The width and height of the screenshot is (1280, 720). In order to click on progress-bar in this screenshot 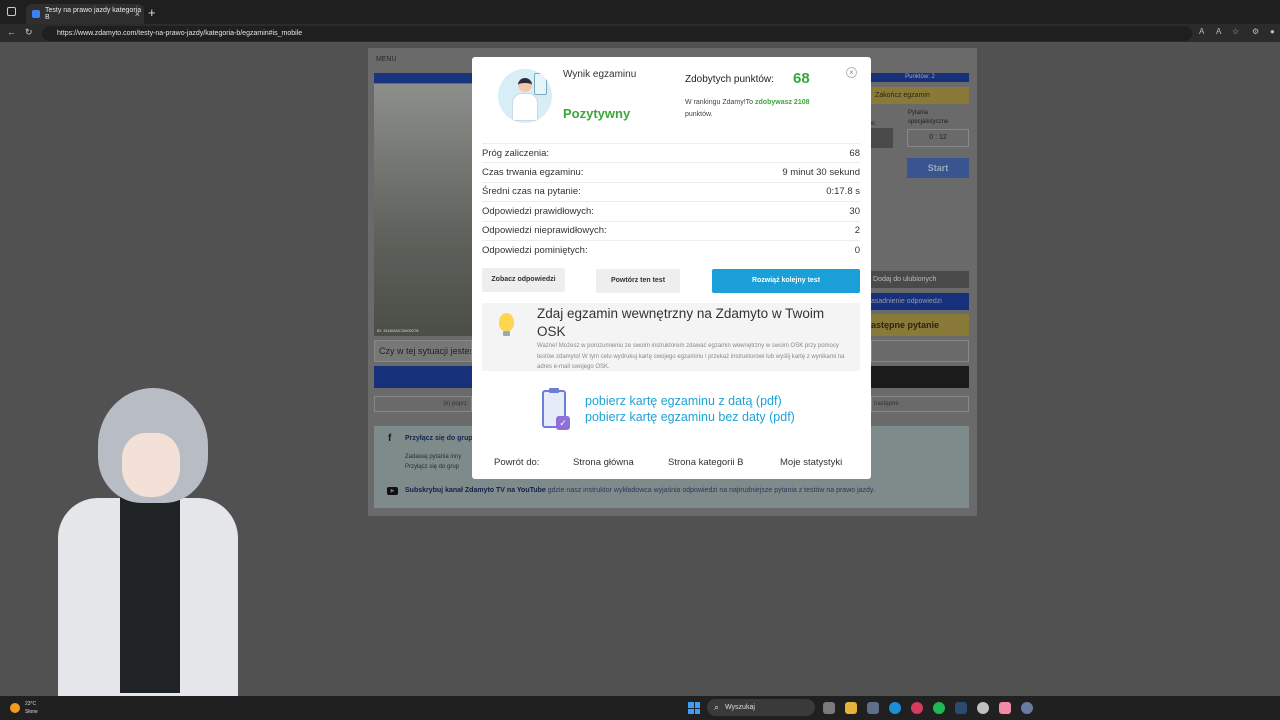, I will do `click(423, 78)`.